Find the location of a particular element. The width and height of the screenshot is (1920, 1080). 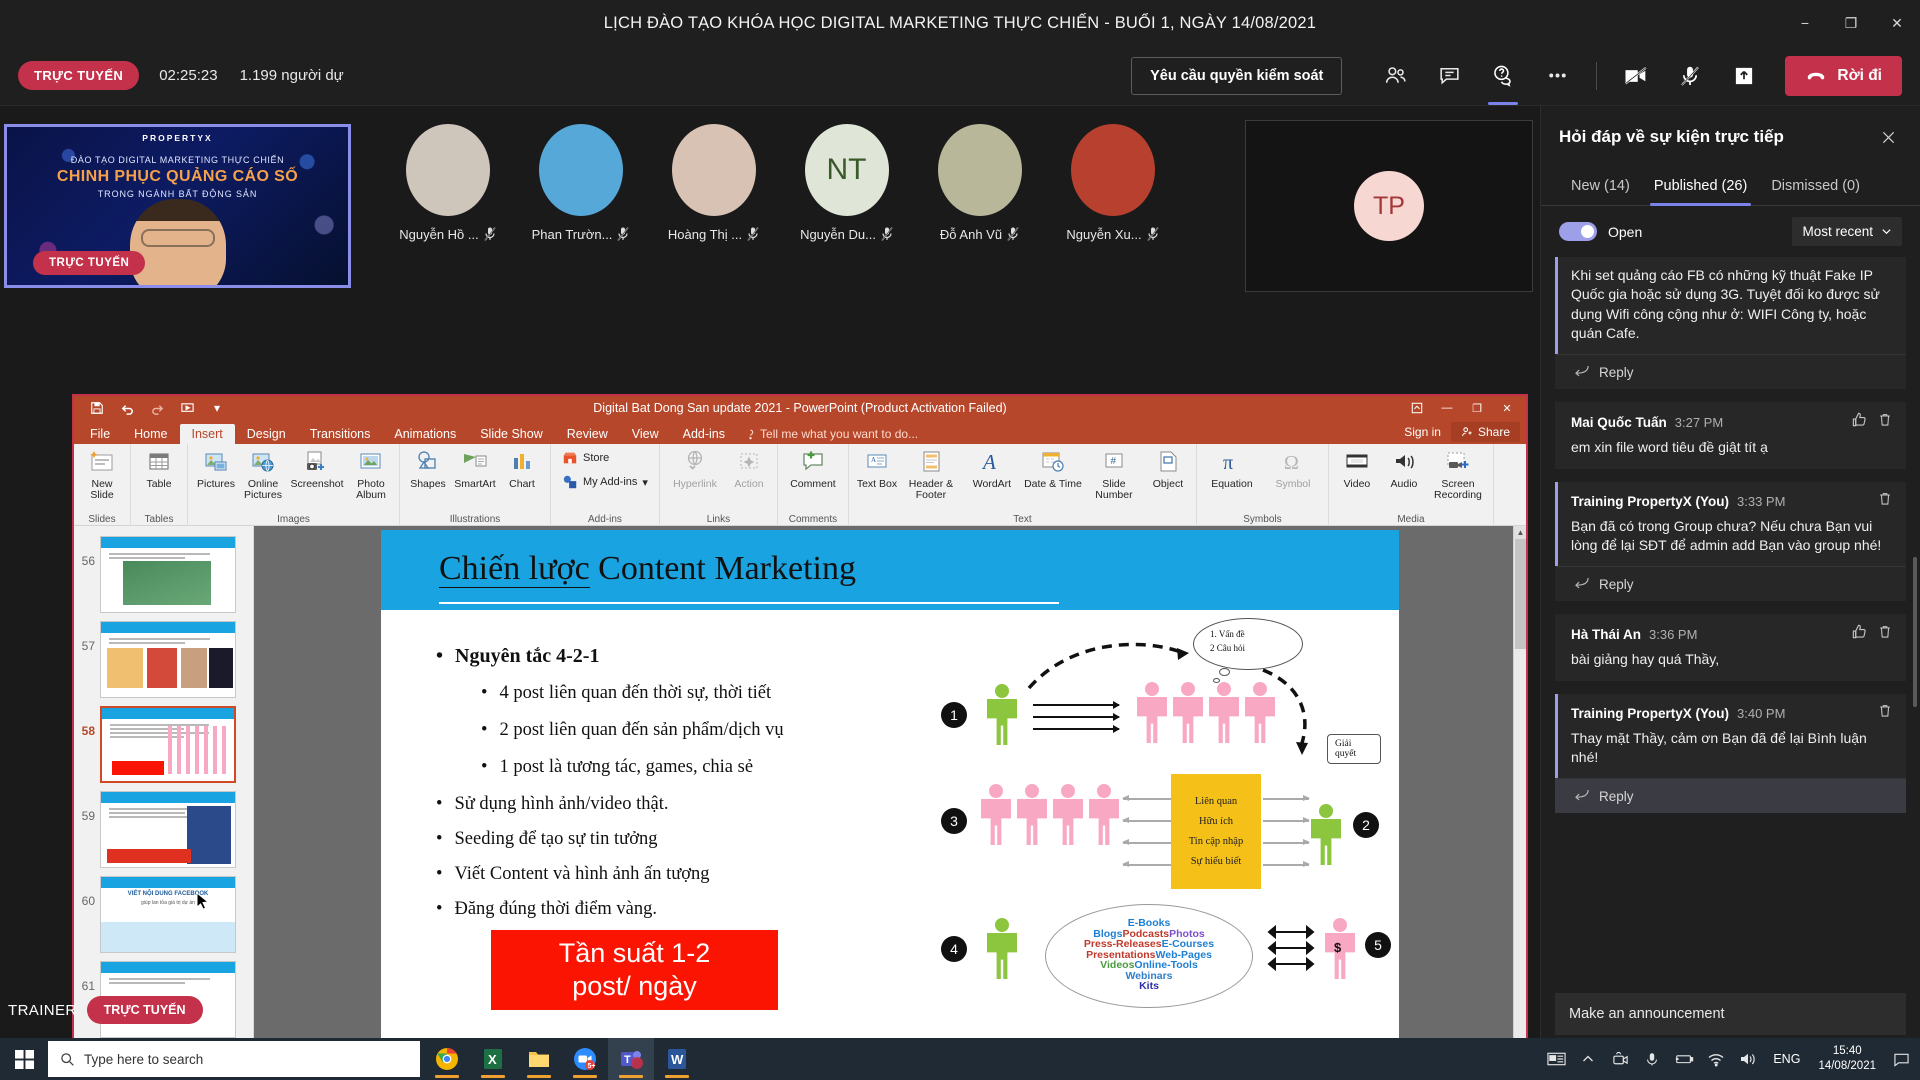

spotlight-tile: TP is located at coordinates (1389, 206).